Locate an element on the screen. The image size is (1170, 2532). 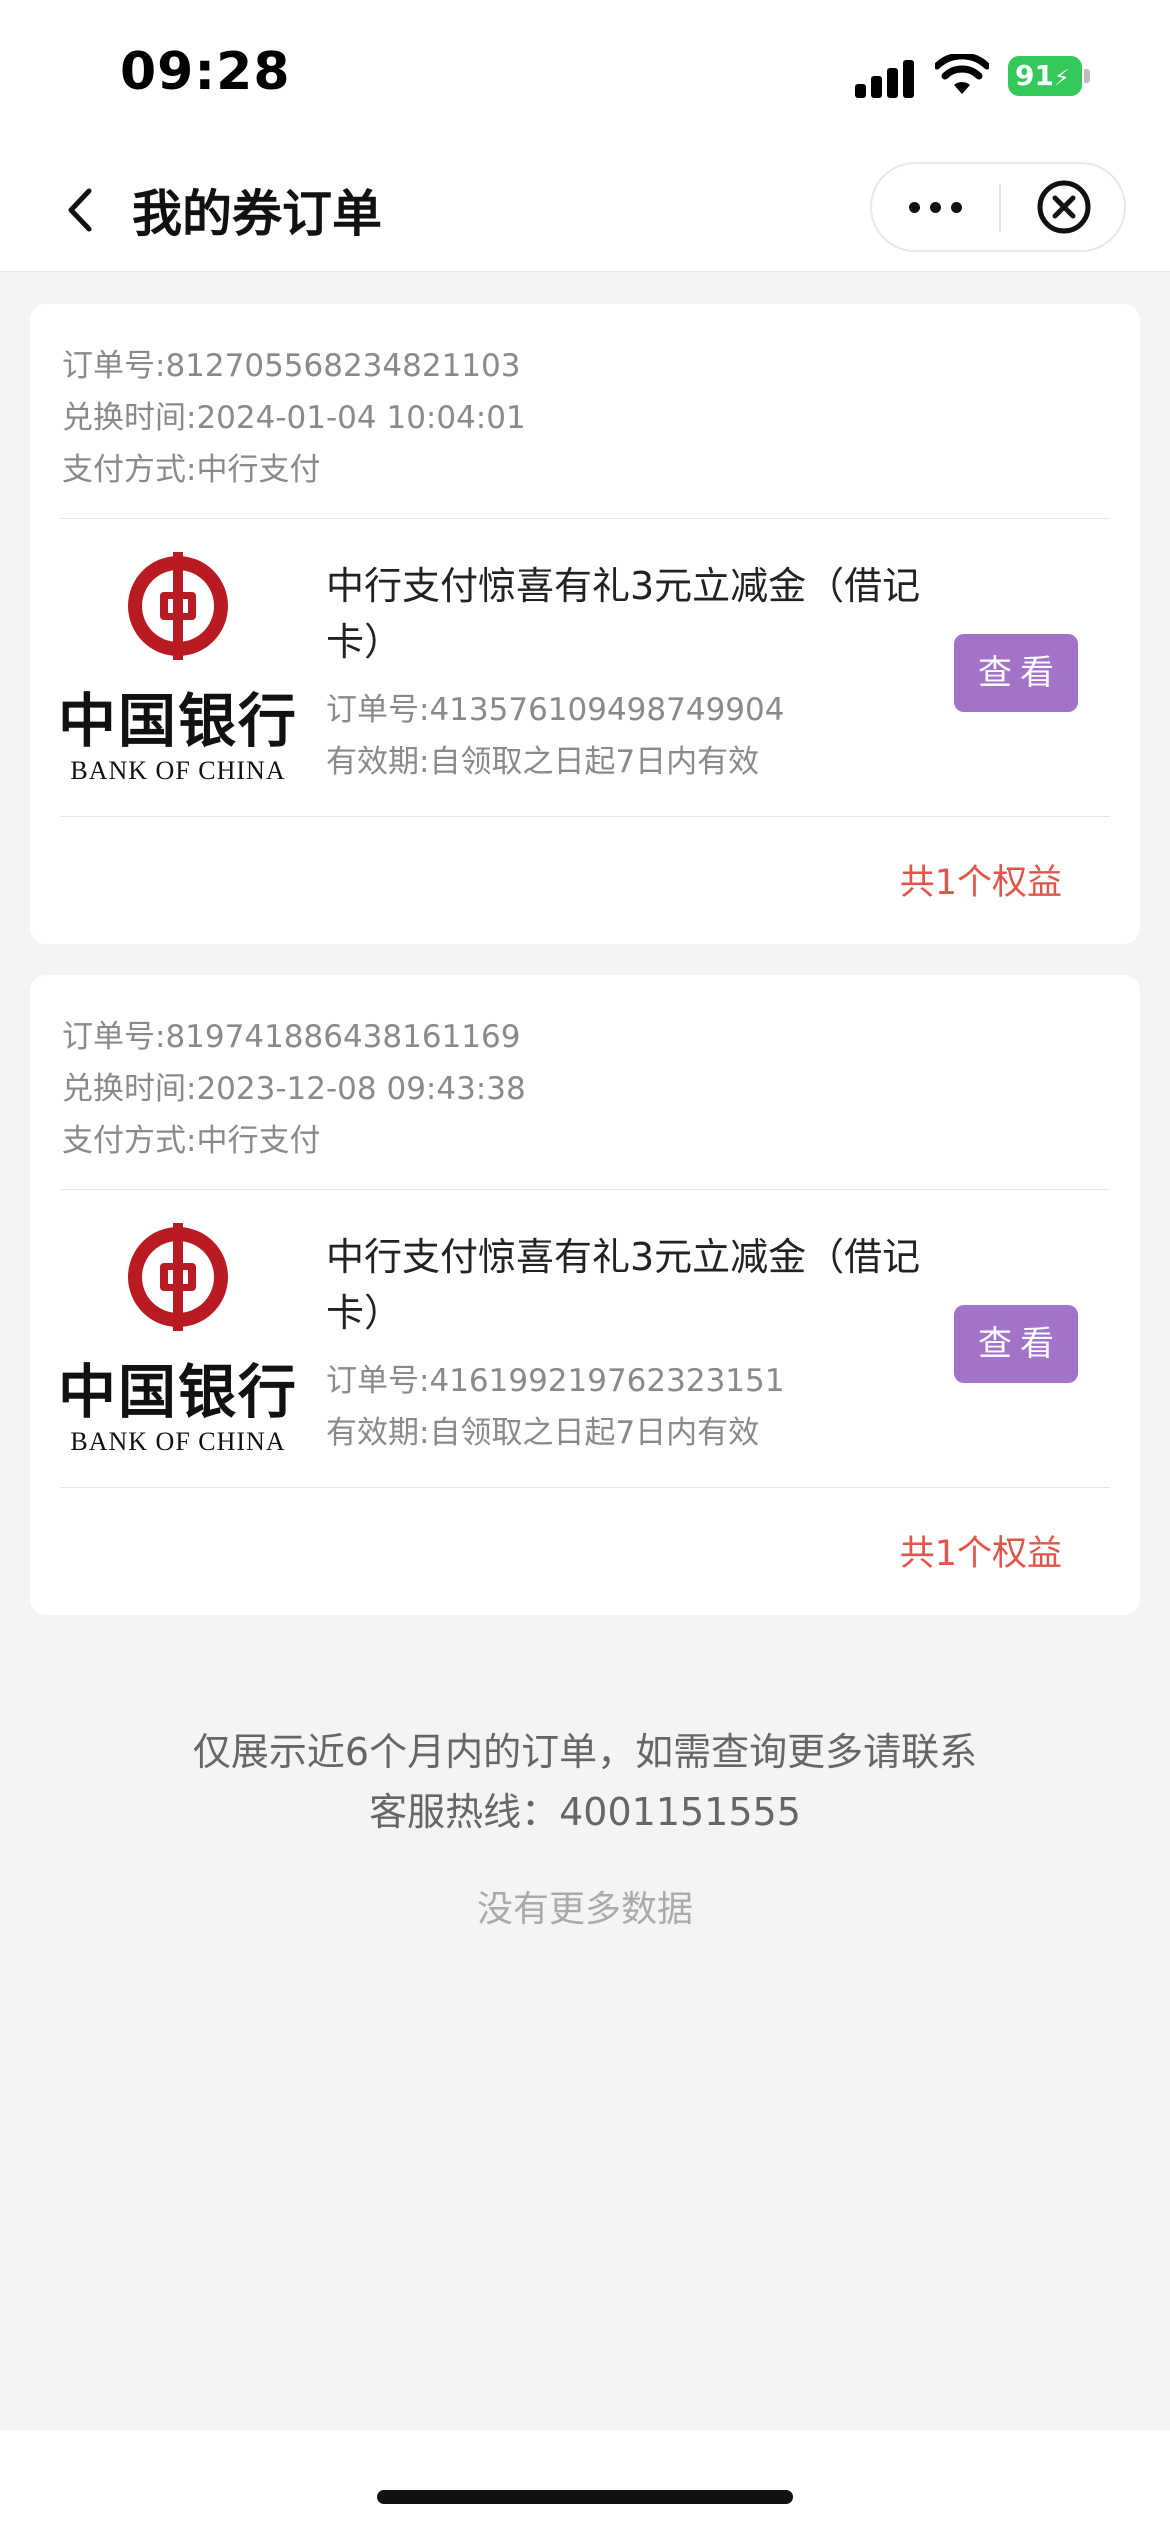
mini-program-capsule is located at coordinates (998, 207).